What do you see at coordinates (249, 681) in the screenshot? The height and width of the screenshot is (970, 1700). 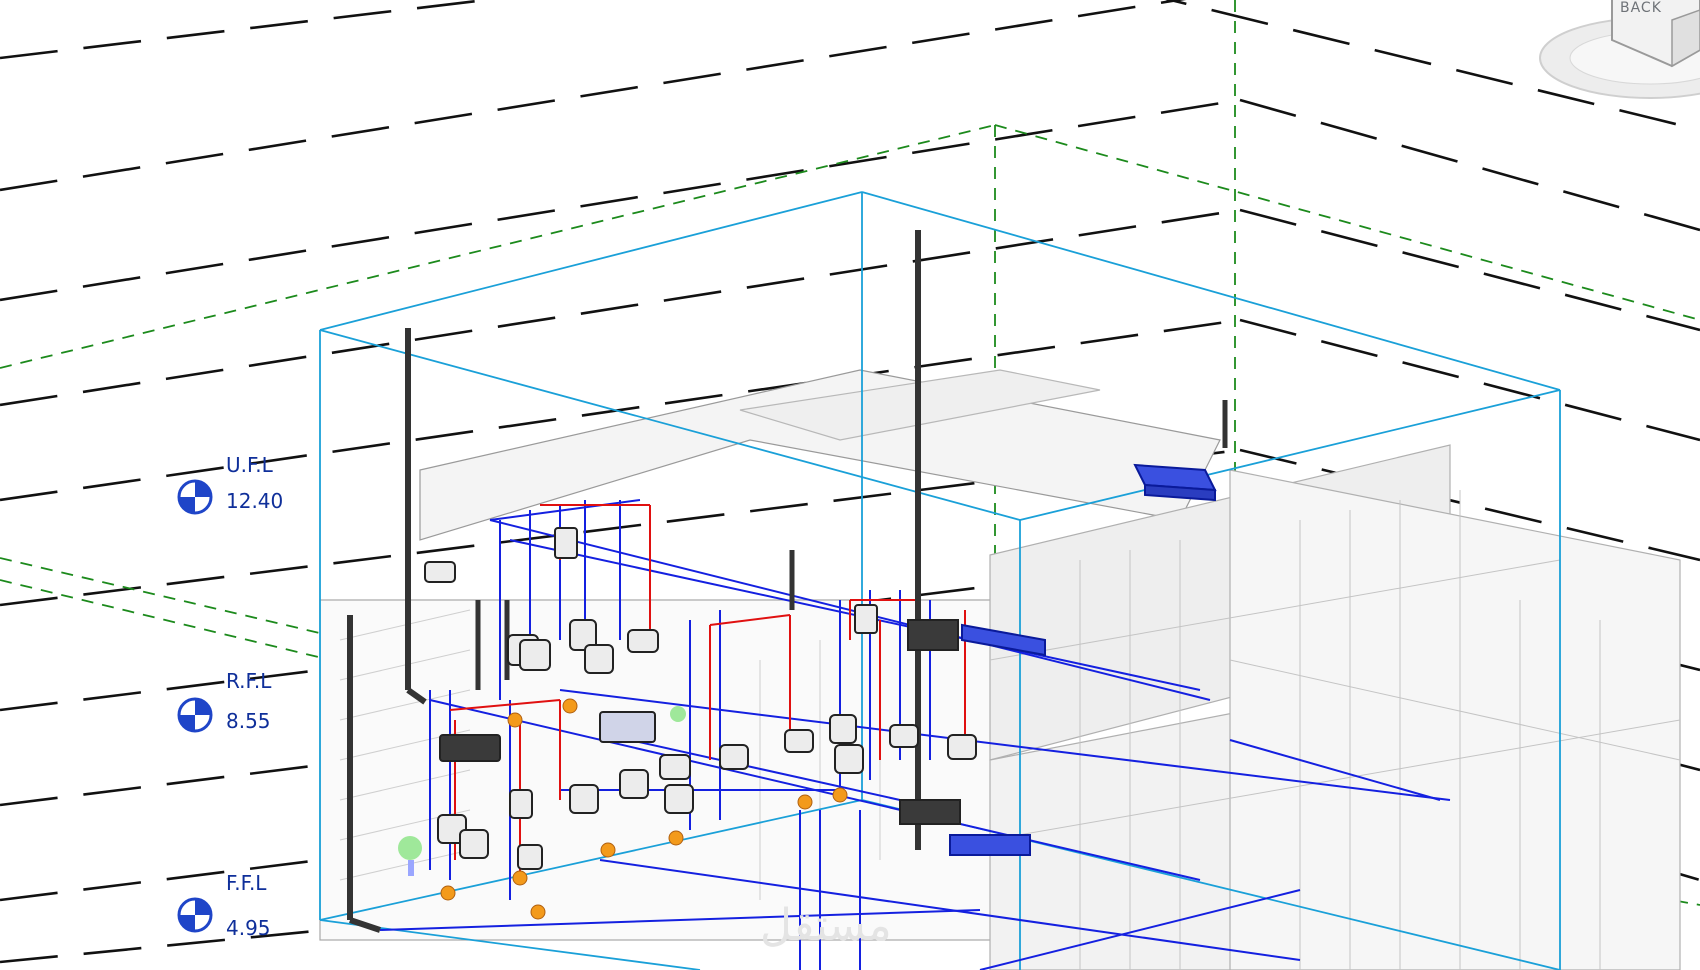 I see `level-name-rfl: R.F.L` at bounding box center [249, 681].